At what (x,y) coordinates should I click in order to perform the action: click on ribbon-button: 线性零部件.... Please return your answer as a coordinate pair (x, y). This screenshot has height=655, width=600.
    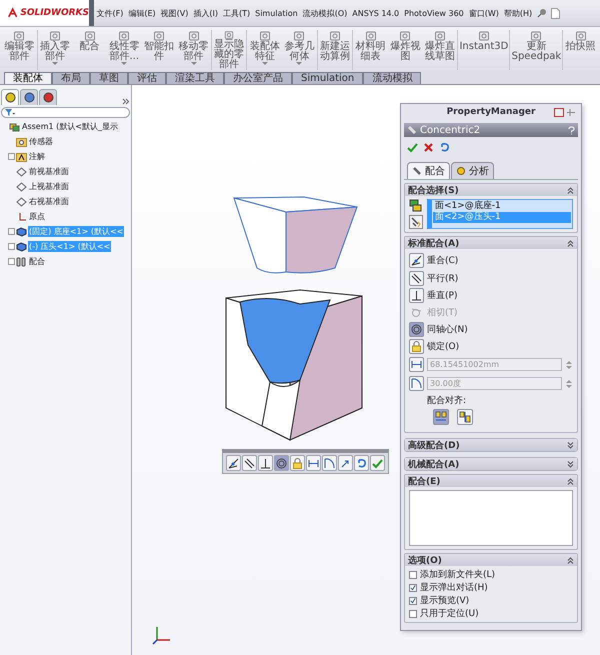
    Looking at the image, I should click on (124, 52).